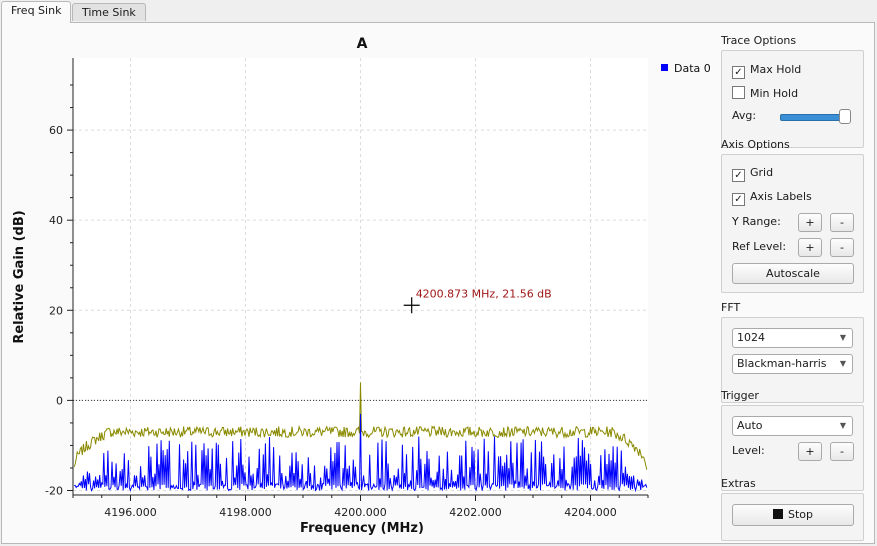  Describe the element at coordinates (692, 68) in the screenshot. I see `legend-label: Data 0` at that location.